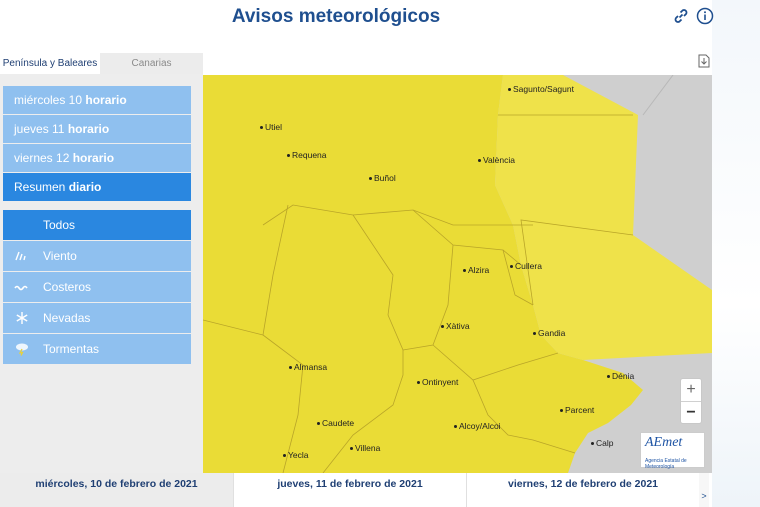 The height and width of the screenshot is (507, 760). I want to click on map-town-label: Villena, so click(365, 448).